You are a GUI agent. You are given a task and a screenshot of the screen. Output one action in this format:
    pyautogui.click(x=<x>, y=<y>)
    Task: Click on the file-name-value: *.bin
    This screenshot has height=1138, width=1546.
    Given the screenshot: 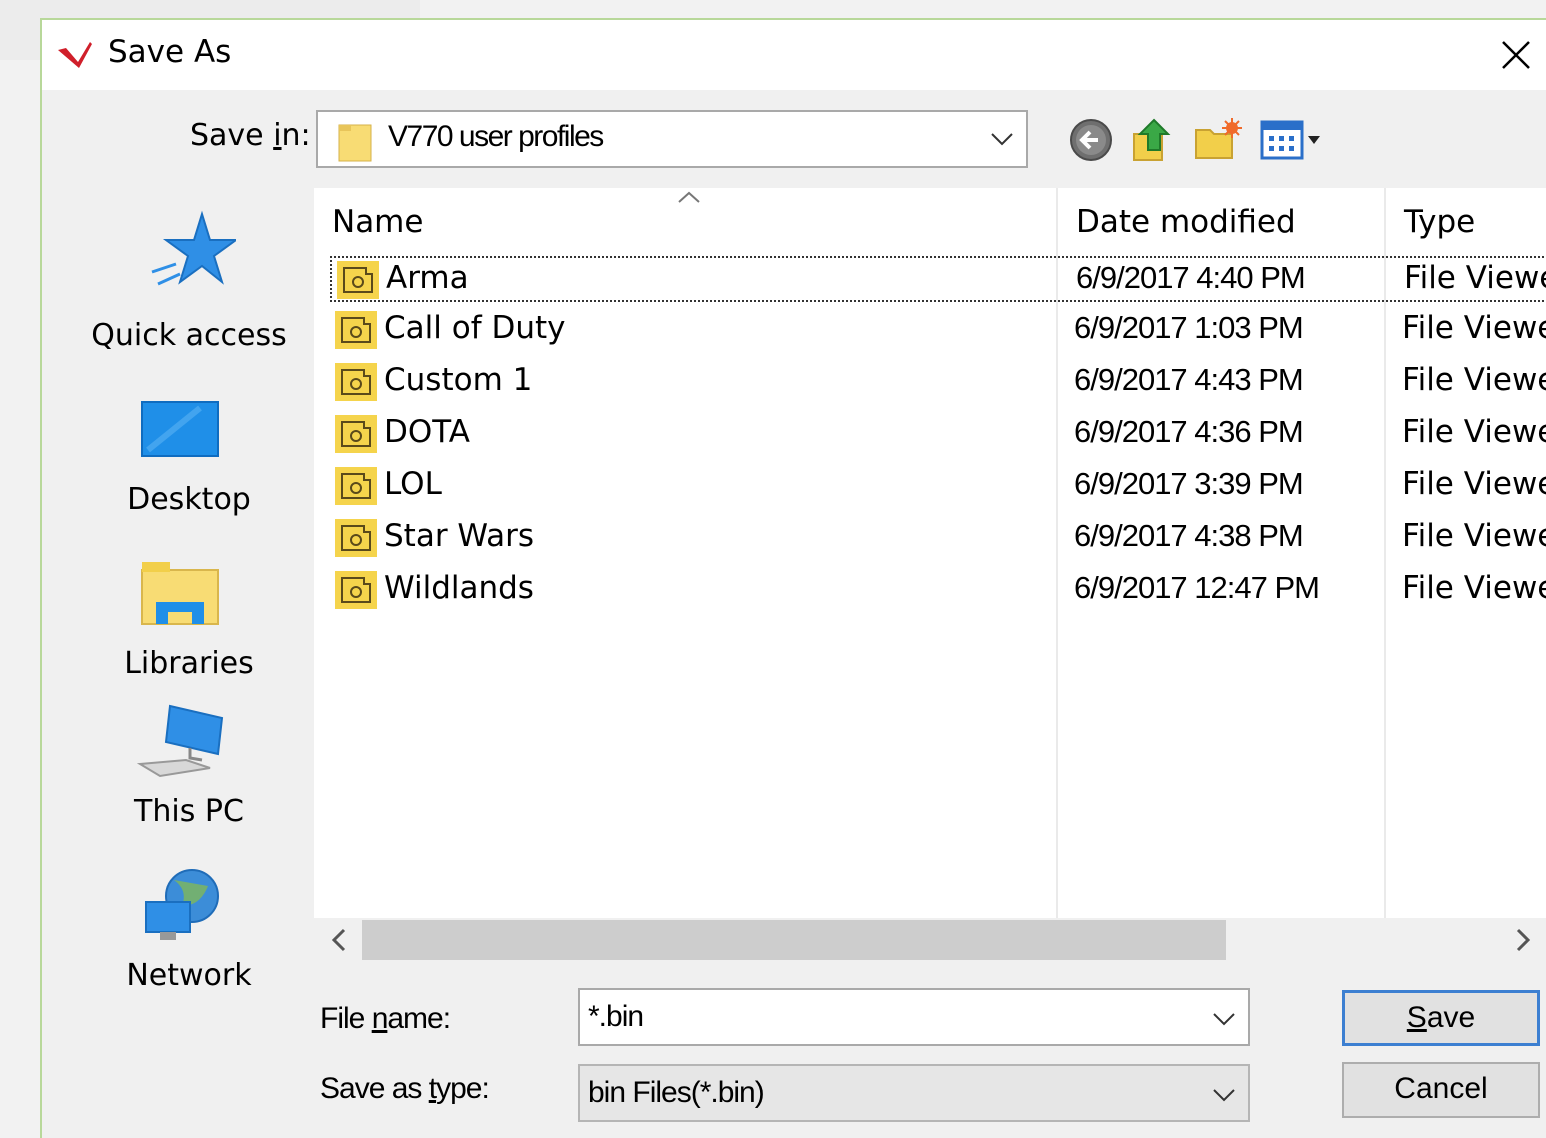 What is the action you would take?
    pyautogui.click(x=616, y=1016)
    